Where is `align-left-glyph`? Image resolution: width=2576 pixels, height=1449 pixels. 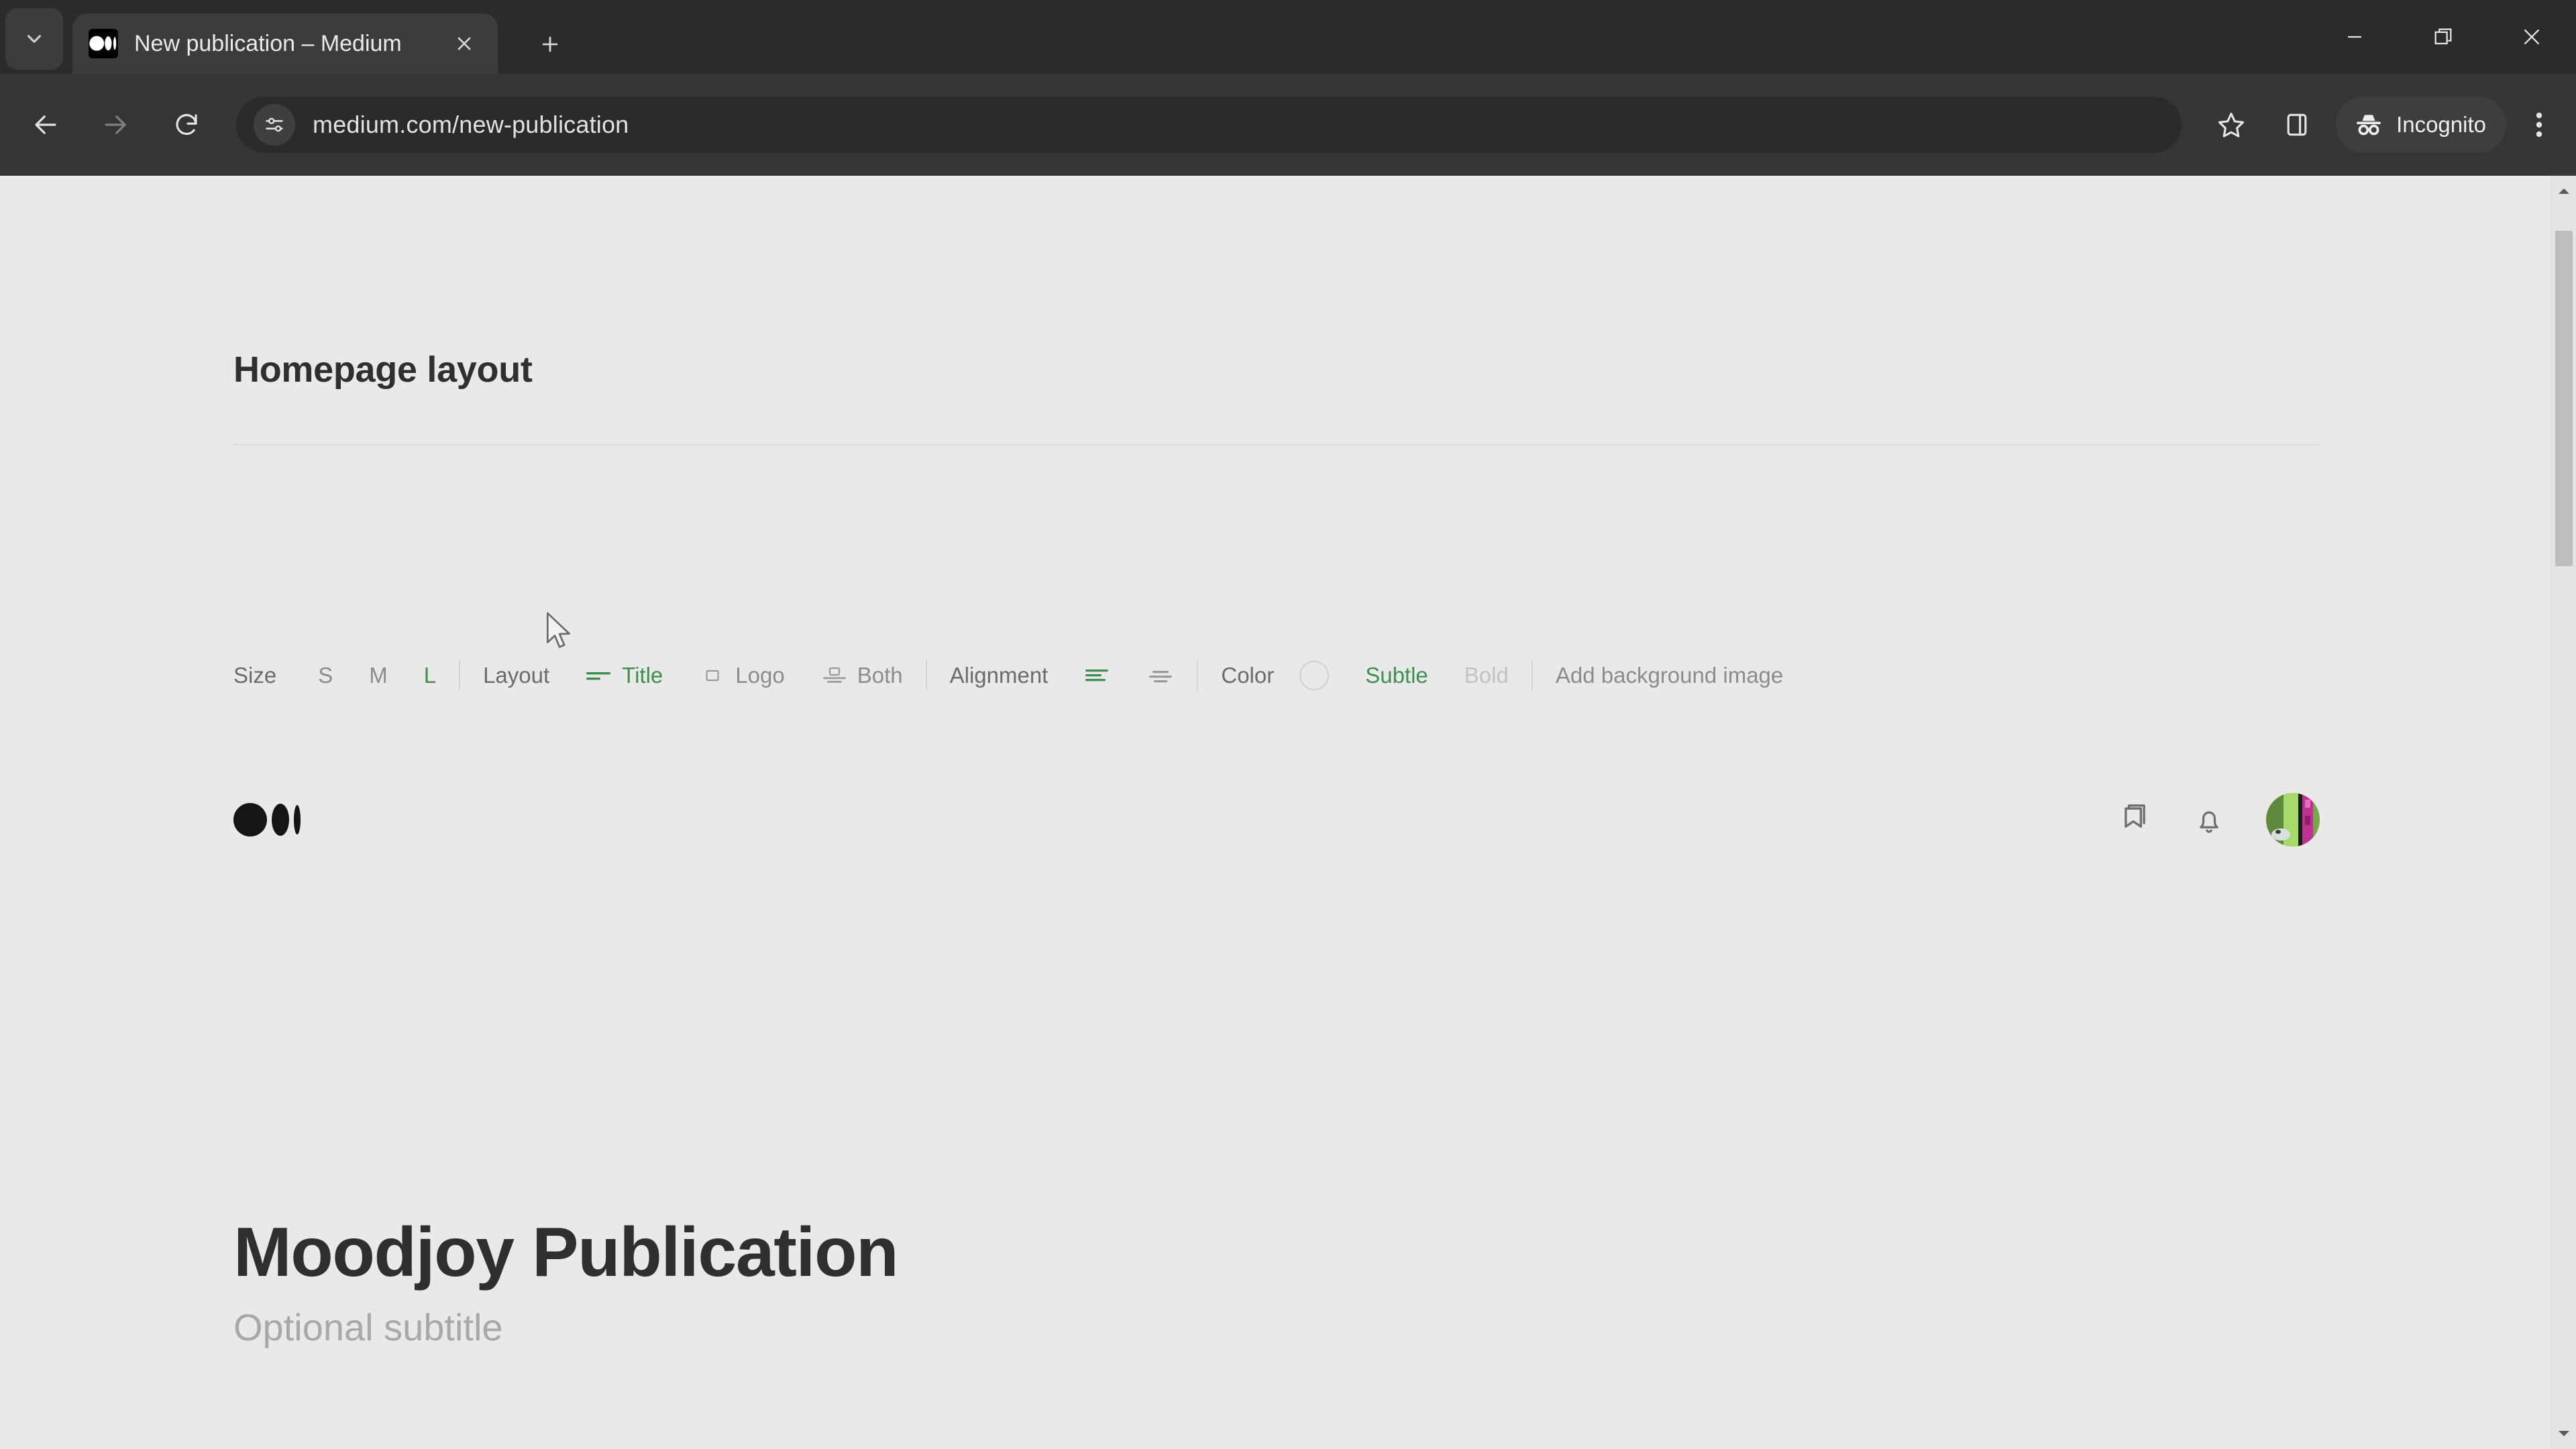
align-left-glyph is located at coordinates (1097, 675).